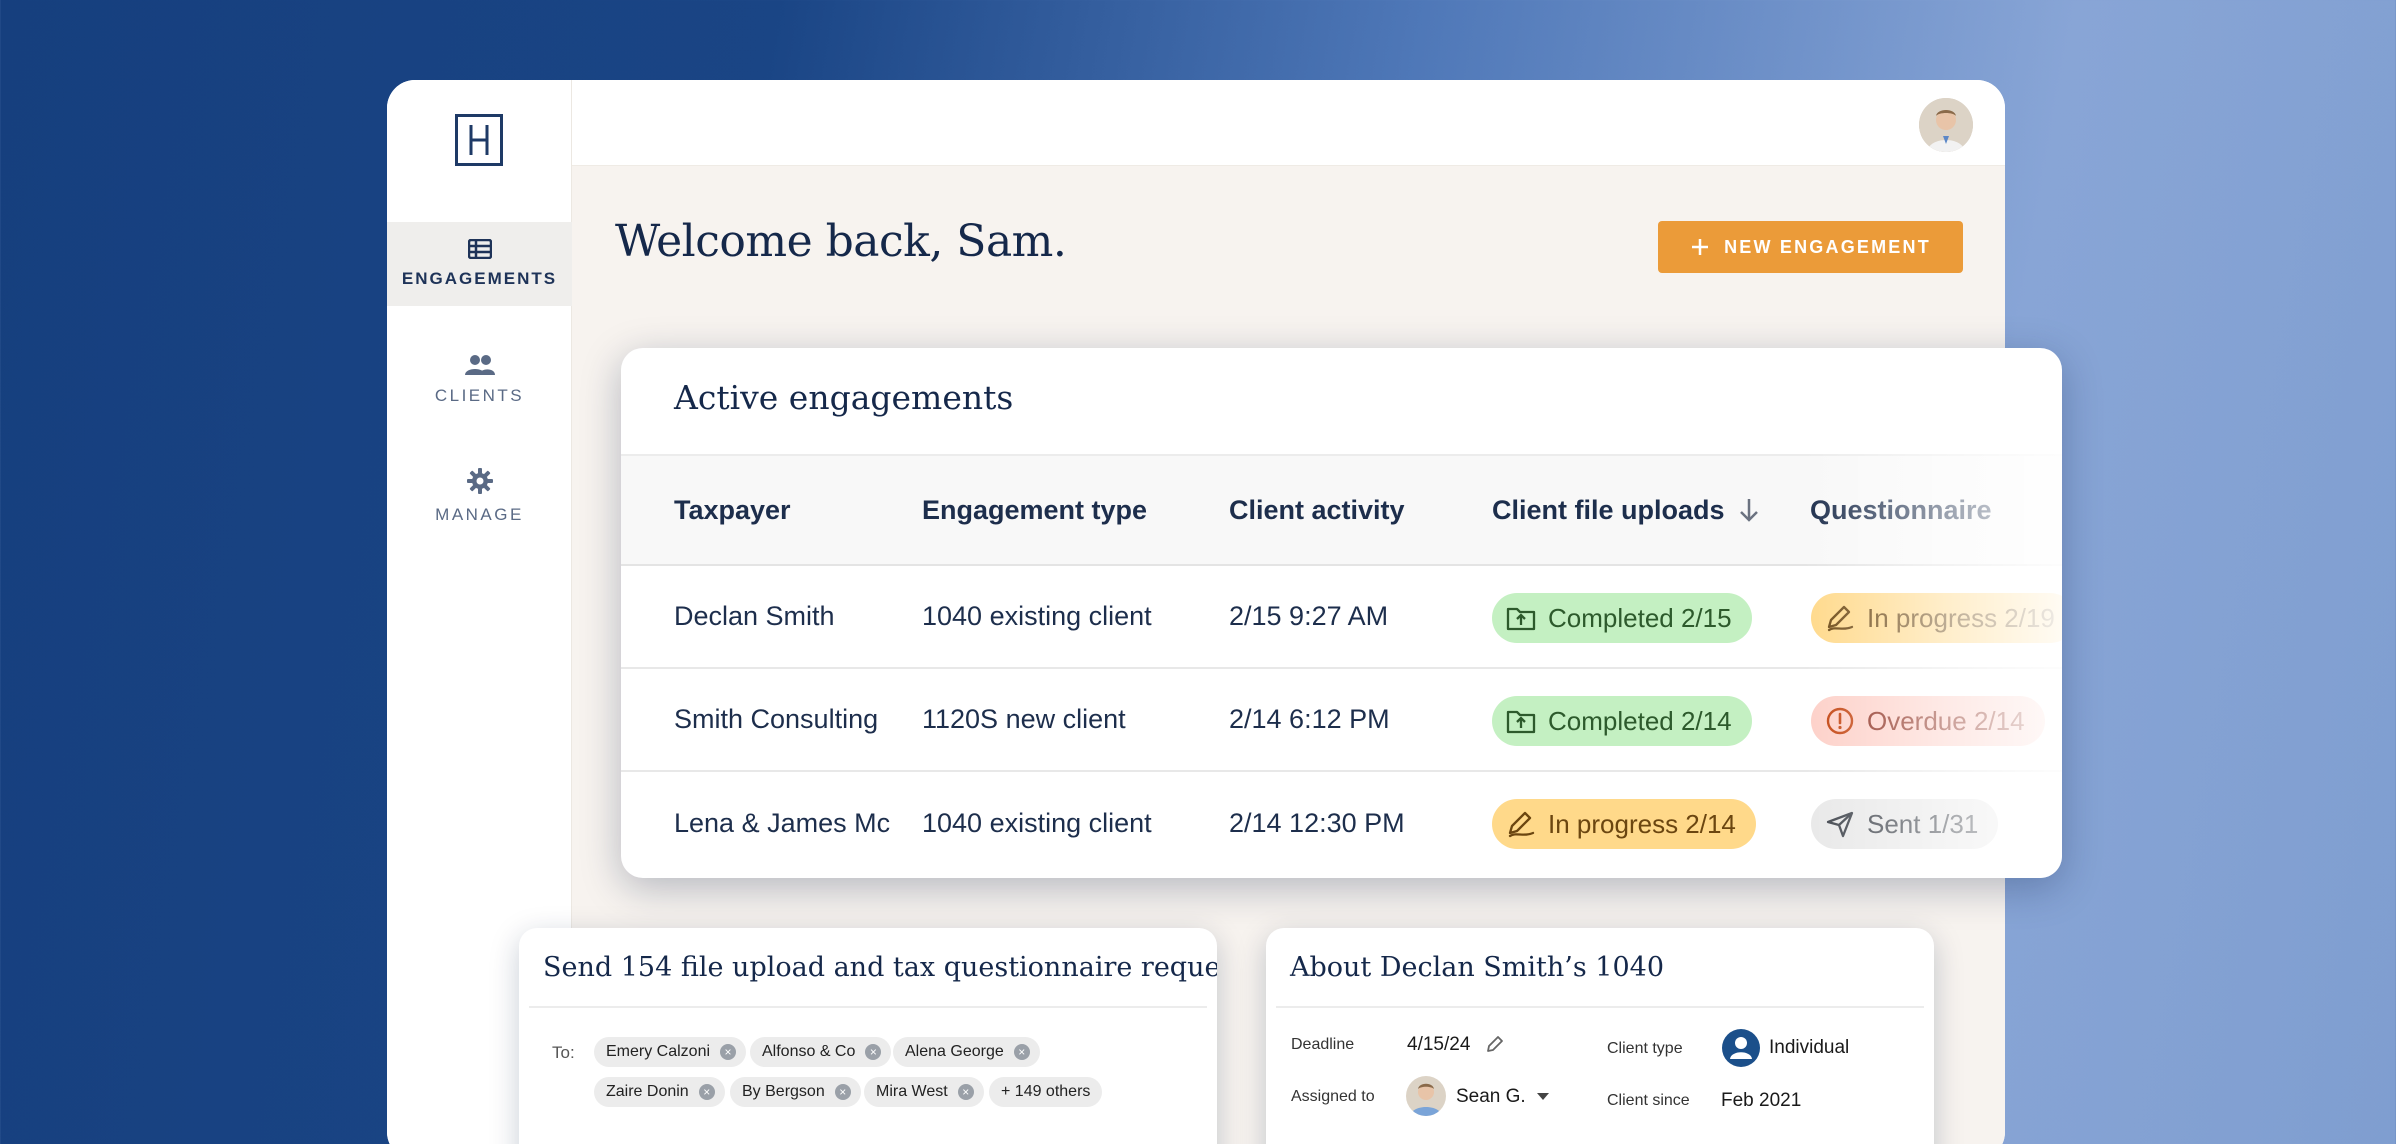 This screenshot has width=2396, height=1144. What do you see at coordinates (479, 380) in the screenshot?
I see `sidebar-item-clients: CLIENTS` at bounding box center [479, 380].